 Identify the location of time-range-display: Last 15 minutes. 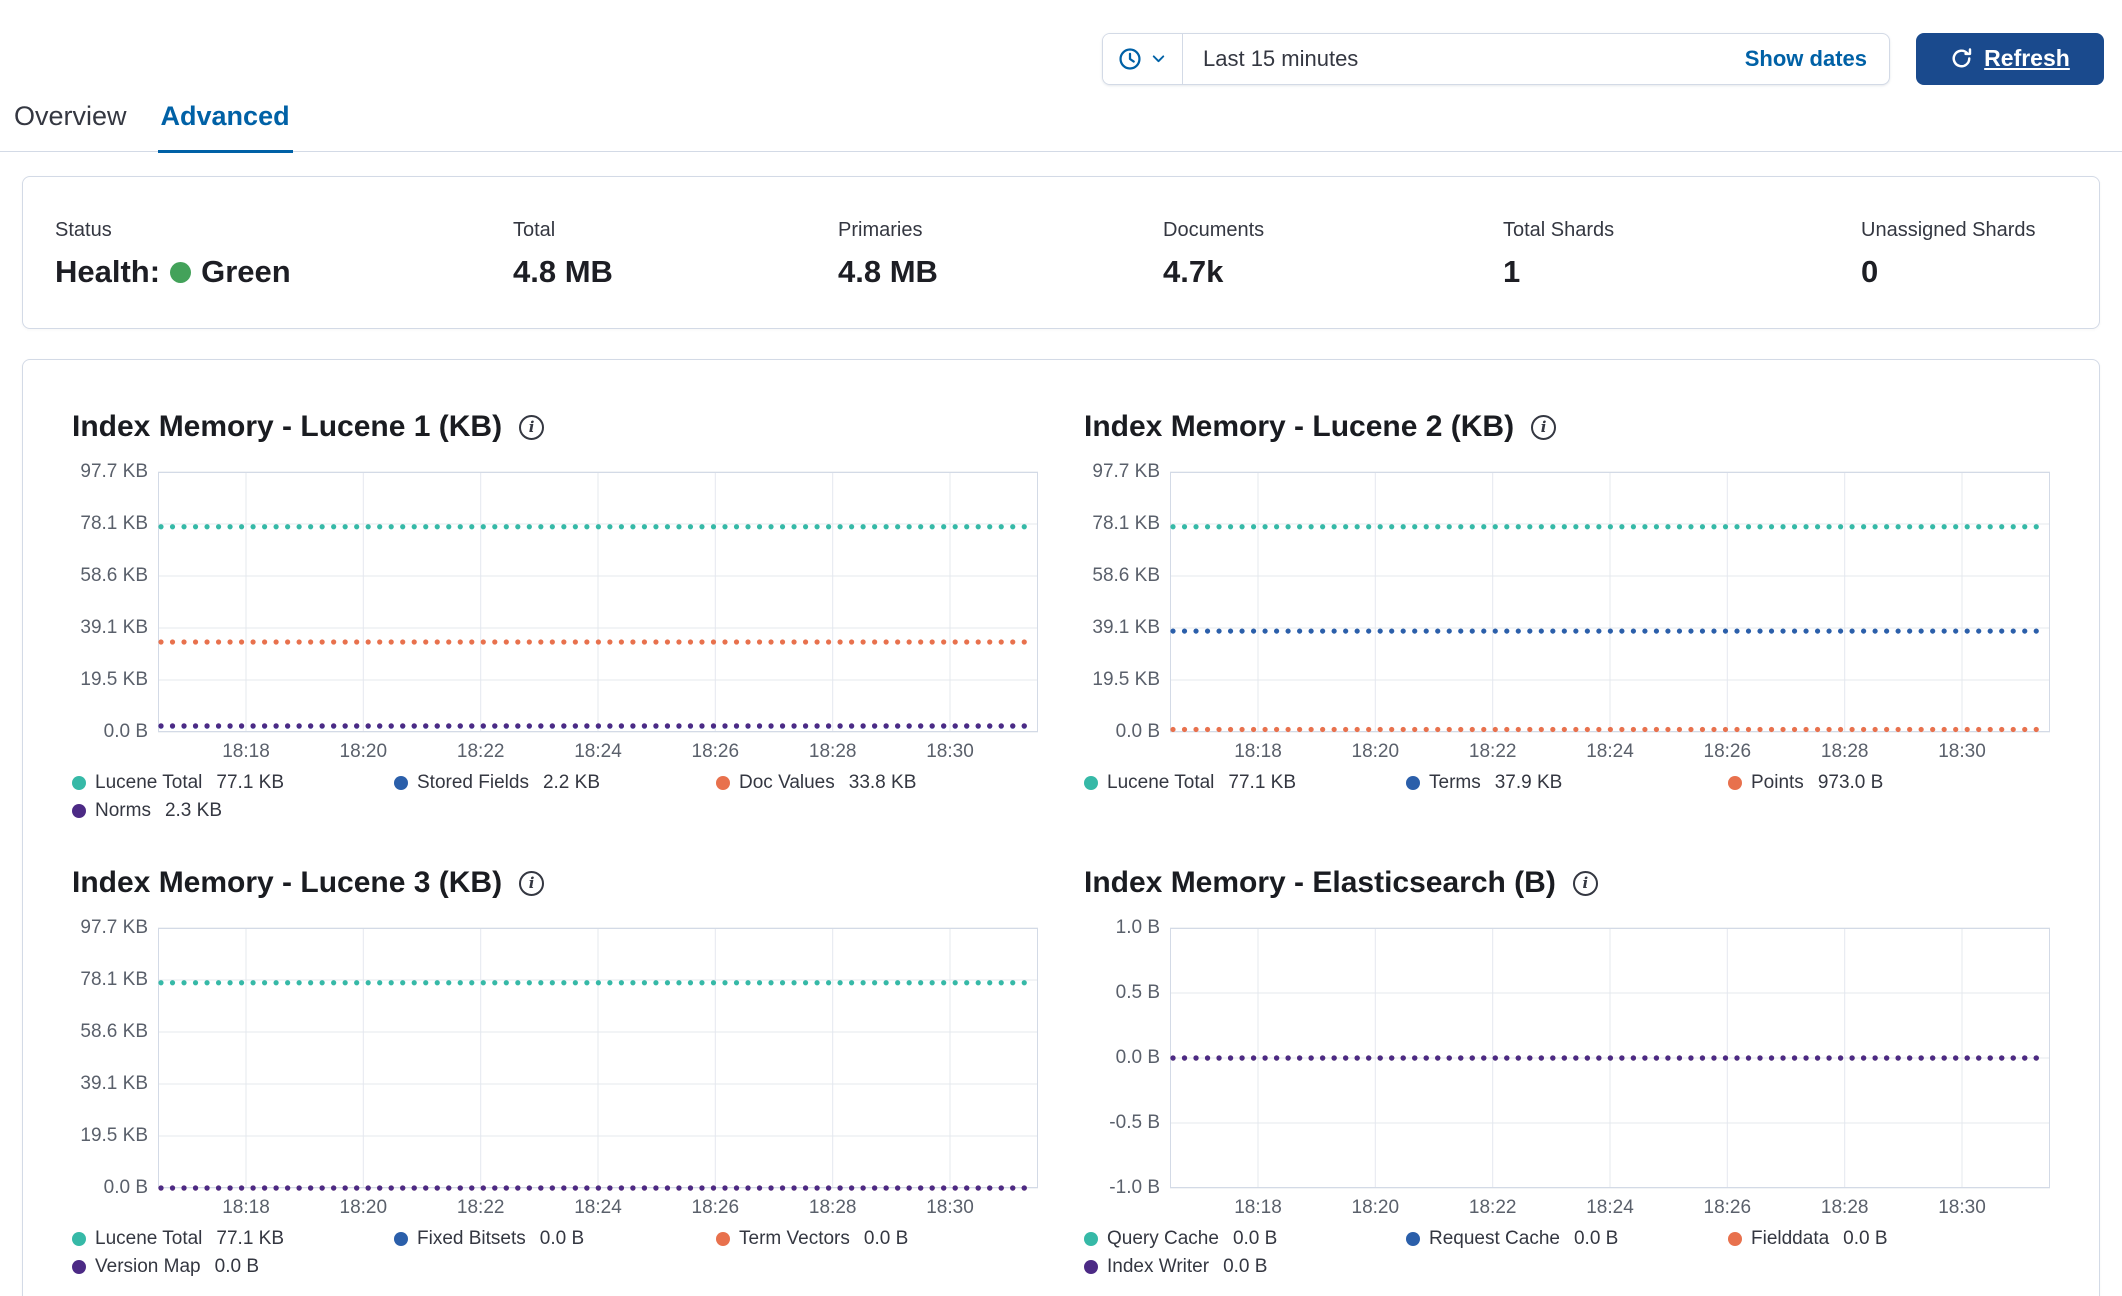
(1453, 59).